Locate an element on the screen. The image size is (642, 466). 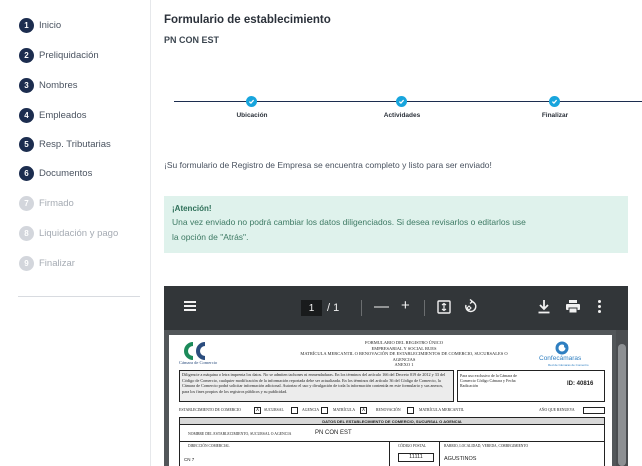
page-number-input: 1 is located at coordinates (311, 308).